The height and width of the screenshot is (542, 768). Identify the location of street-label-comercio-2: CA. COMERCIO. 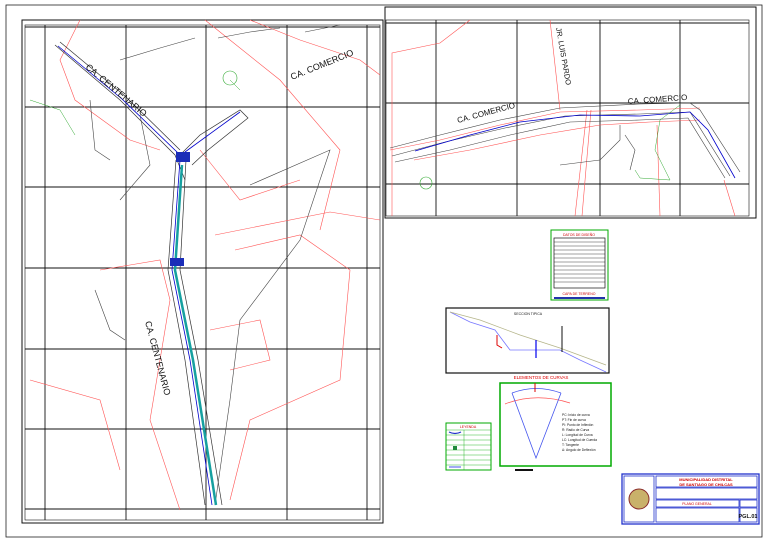
(658, 99).